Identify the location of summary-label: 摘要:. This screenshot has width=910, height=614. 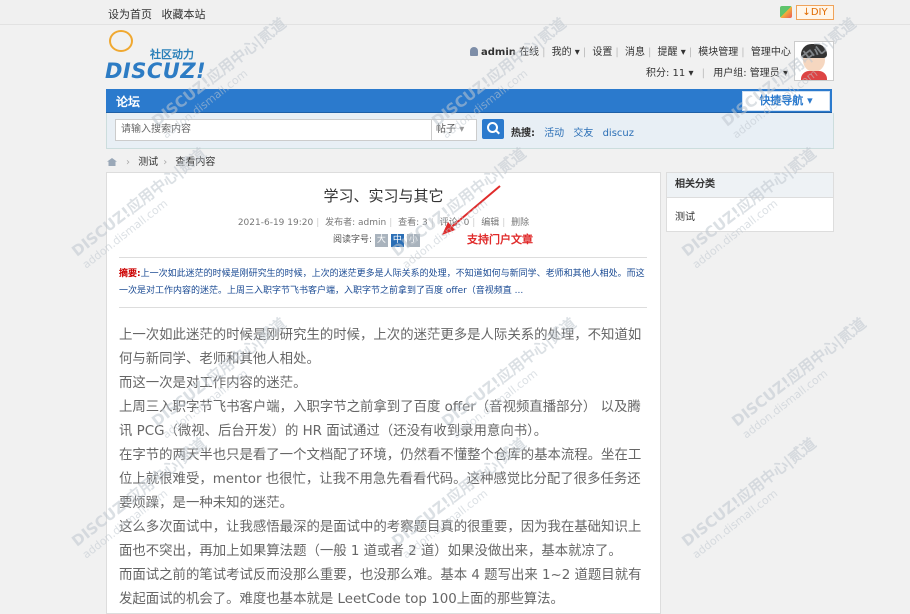
(130, 274).